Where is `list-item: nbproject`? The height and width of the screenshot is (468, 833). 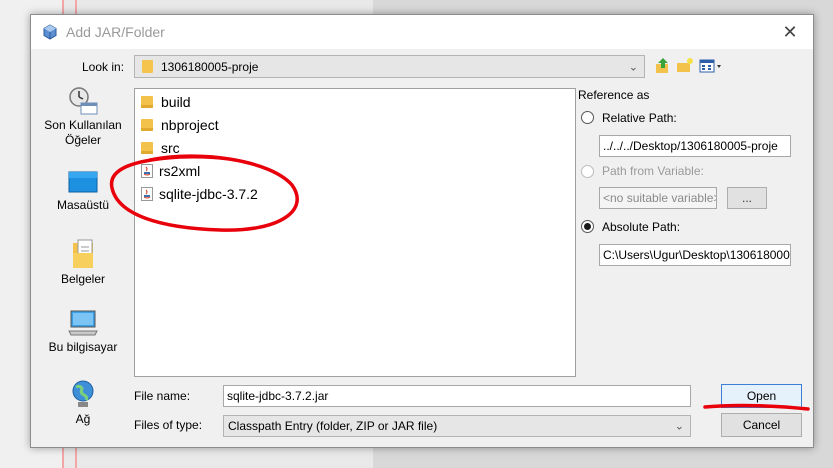
list-item: nbproject is located at coordinates (180, 125).